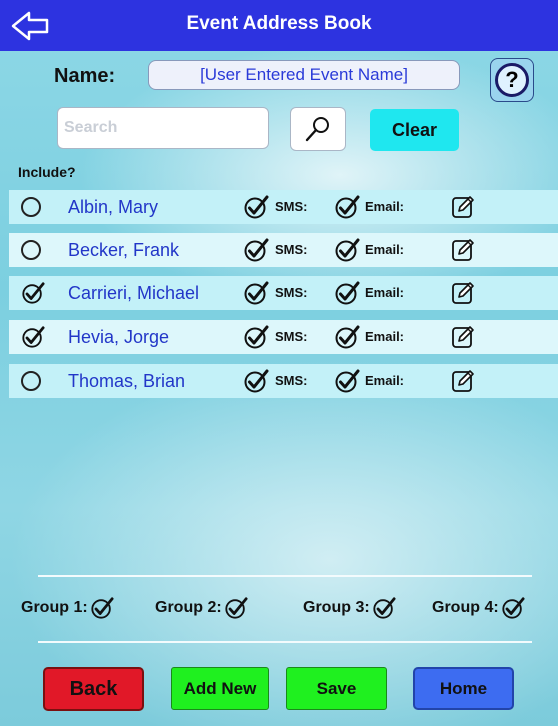  Describe the element at coordinates (47, 172) in the screenshot. I see `include-column-label: Include?` at that location.